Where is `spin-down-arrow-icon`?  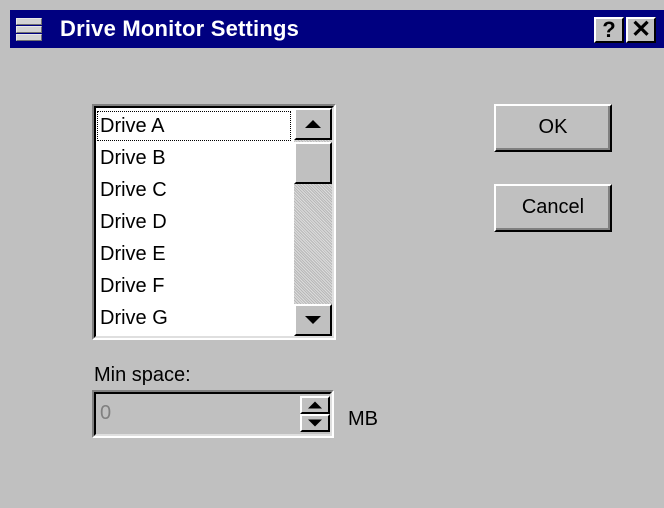
spin-down-arrow-icon is located at coordinates (315, 423).